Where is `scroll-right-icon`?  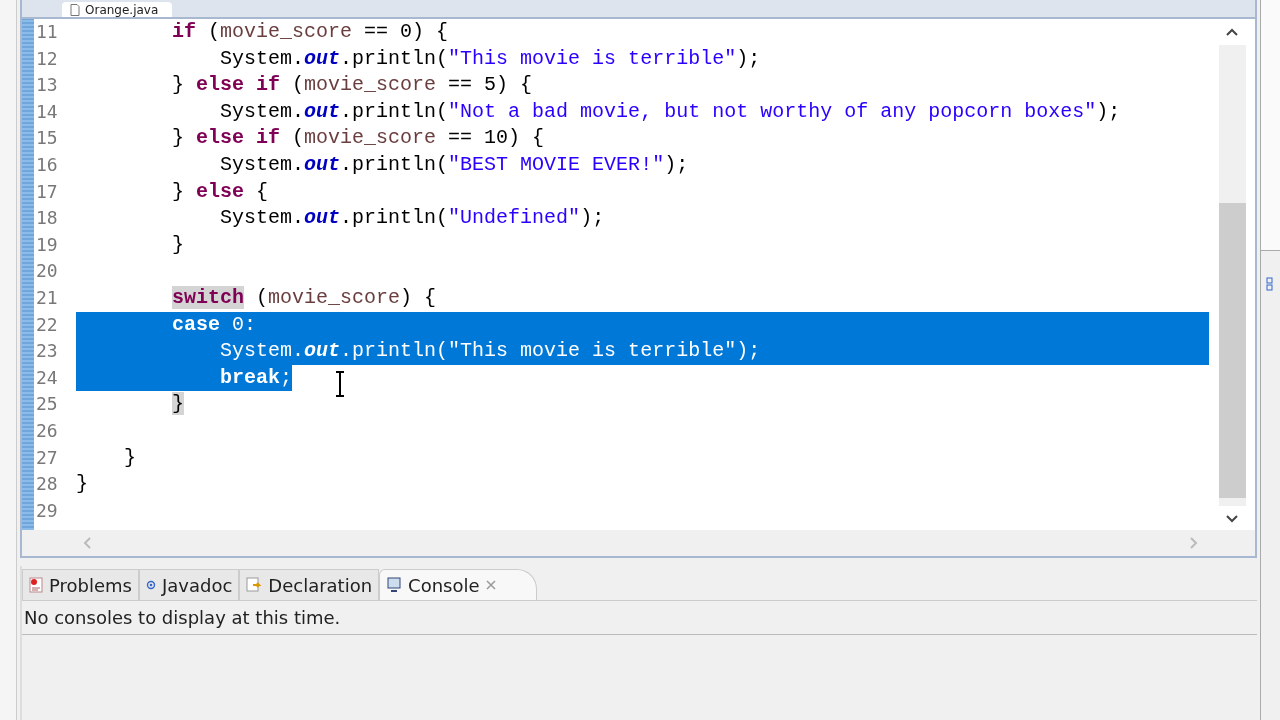 scroll-right-icon is located at coordinates (1194, 543).